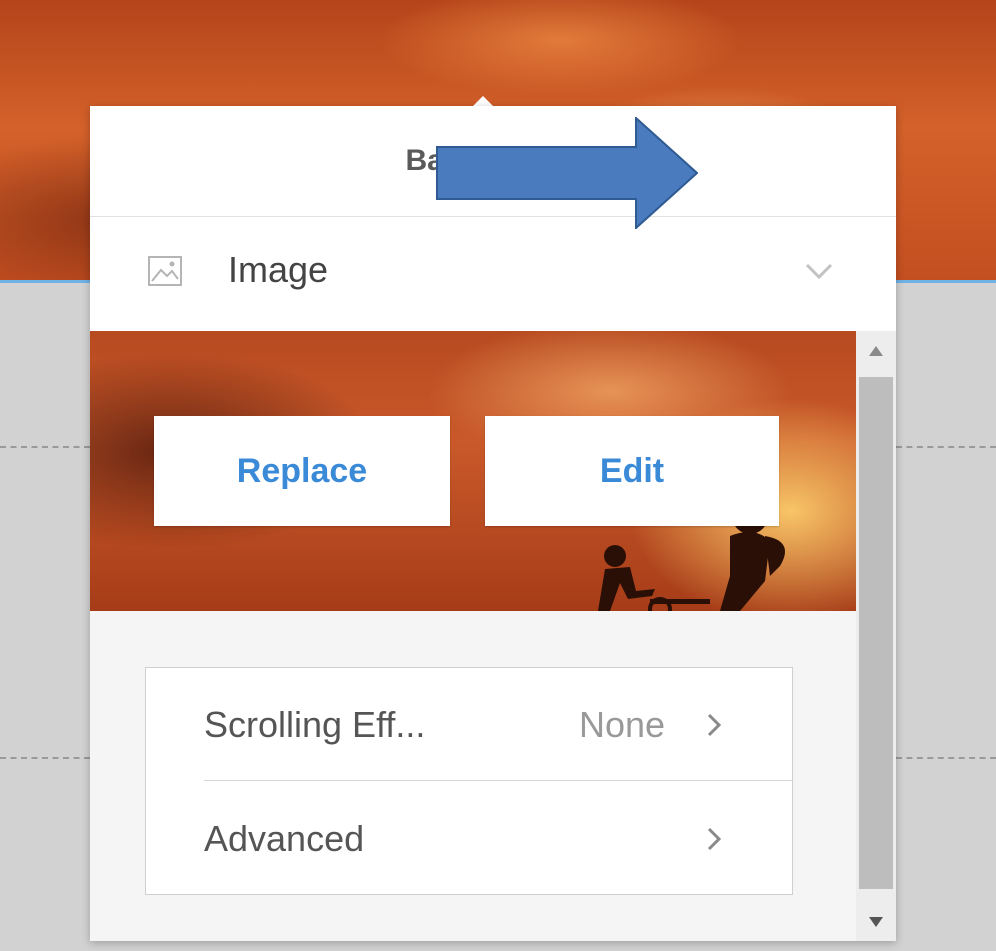 This screenshot has width=996, height=951. What do you see at coordinates (165, 271) in the screenshot?
I see `image-icon` at bounding box center [165, 271].